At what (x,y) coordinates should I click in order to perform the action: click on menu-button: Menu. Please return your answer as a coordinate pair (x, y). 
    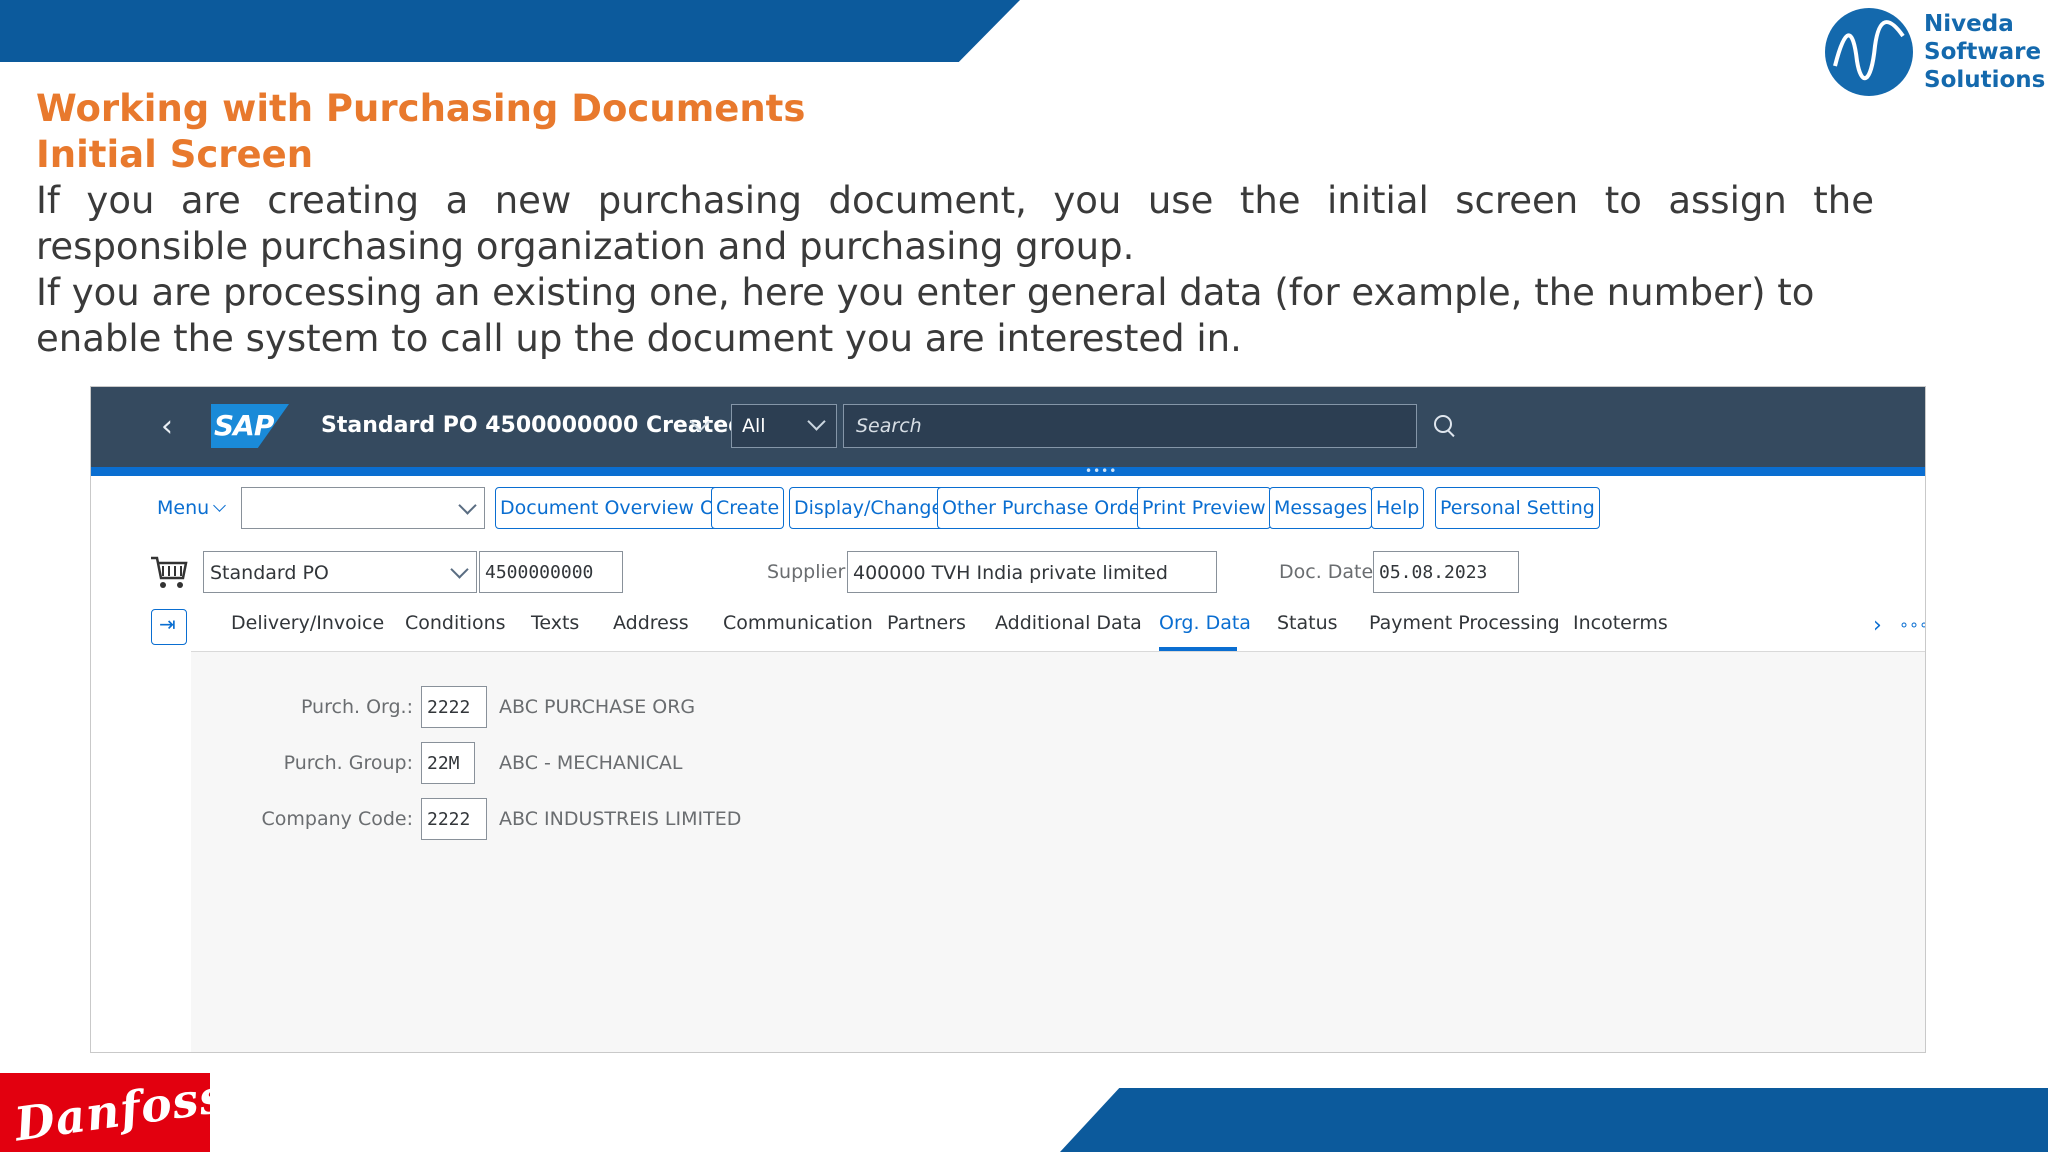
    Looking at the image, I should click on (192, 508).